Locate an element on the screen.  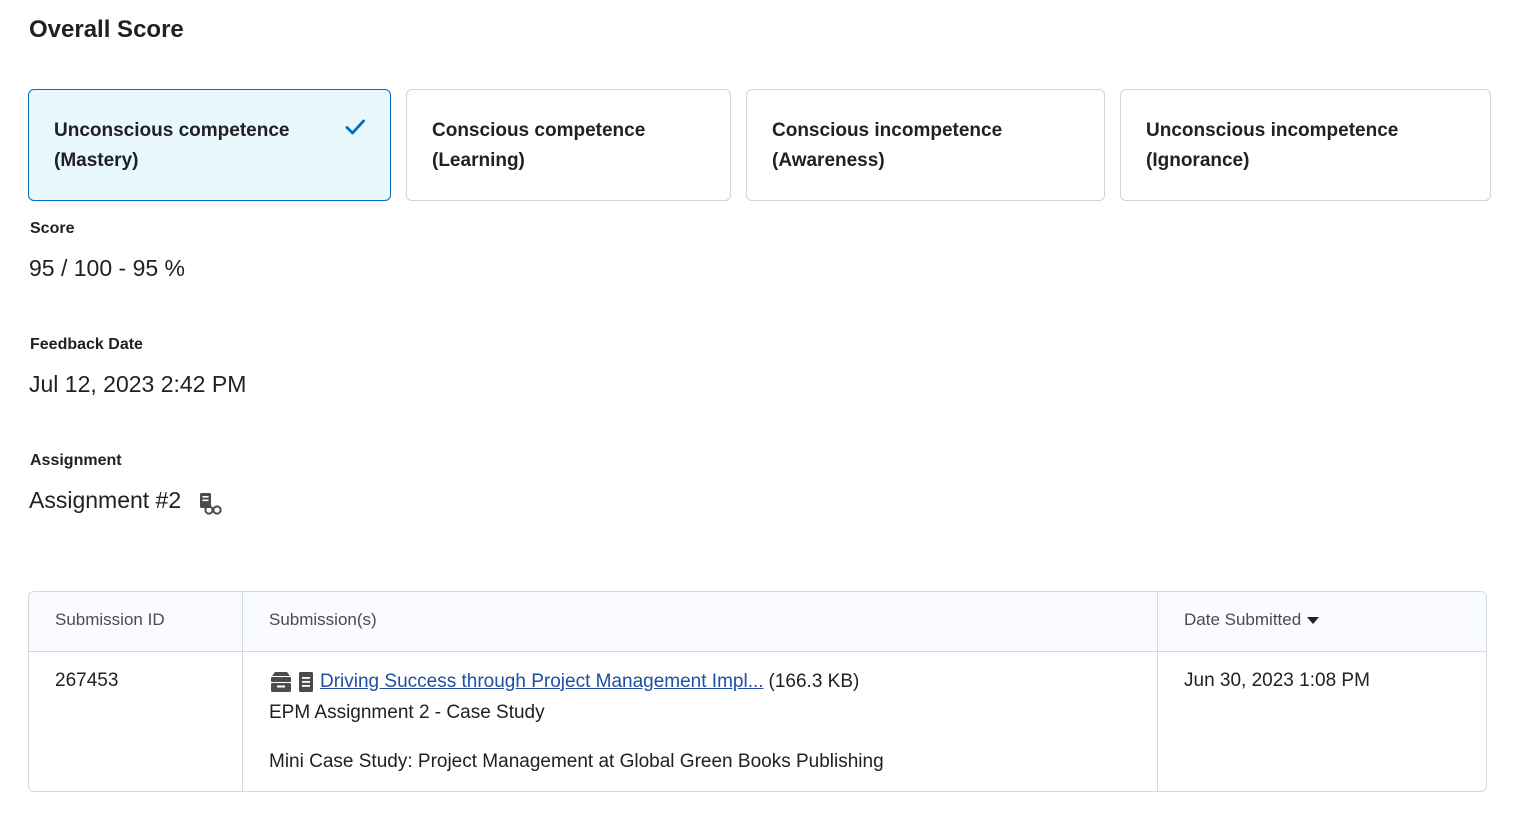
header-submissions: Submission(s) is located at coordinates (323, 619).